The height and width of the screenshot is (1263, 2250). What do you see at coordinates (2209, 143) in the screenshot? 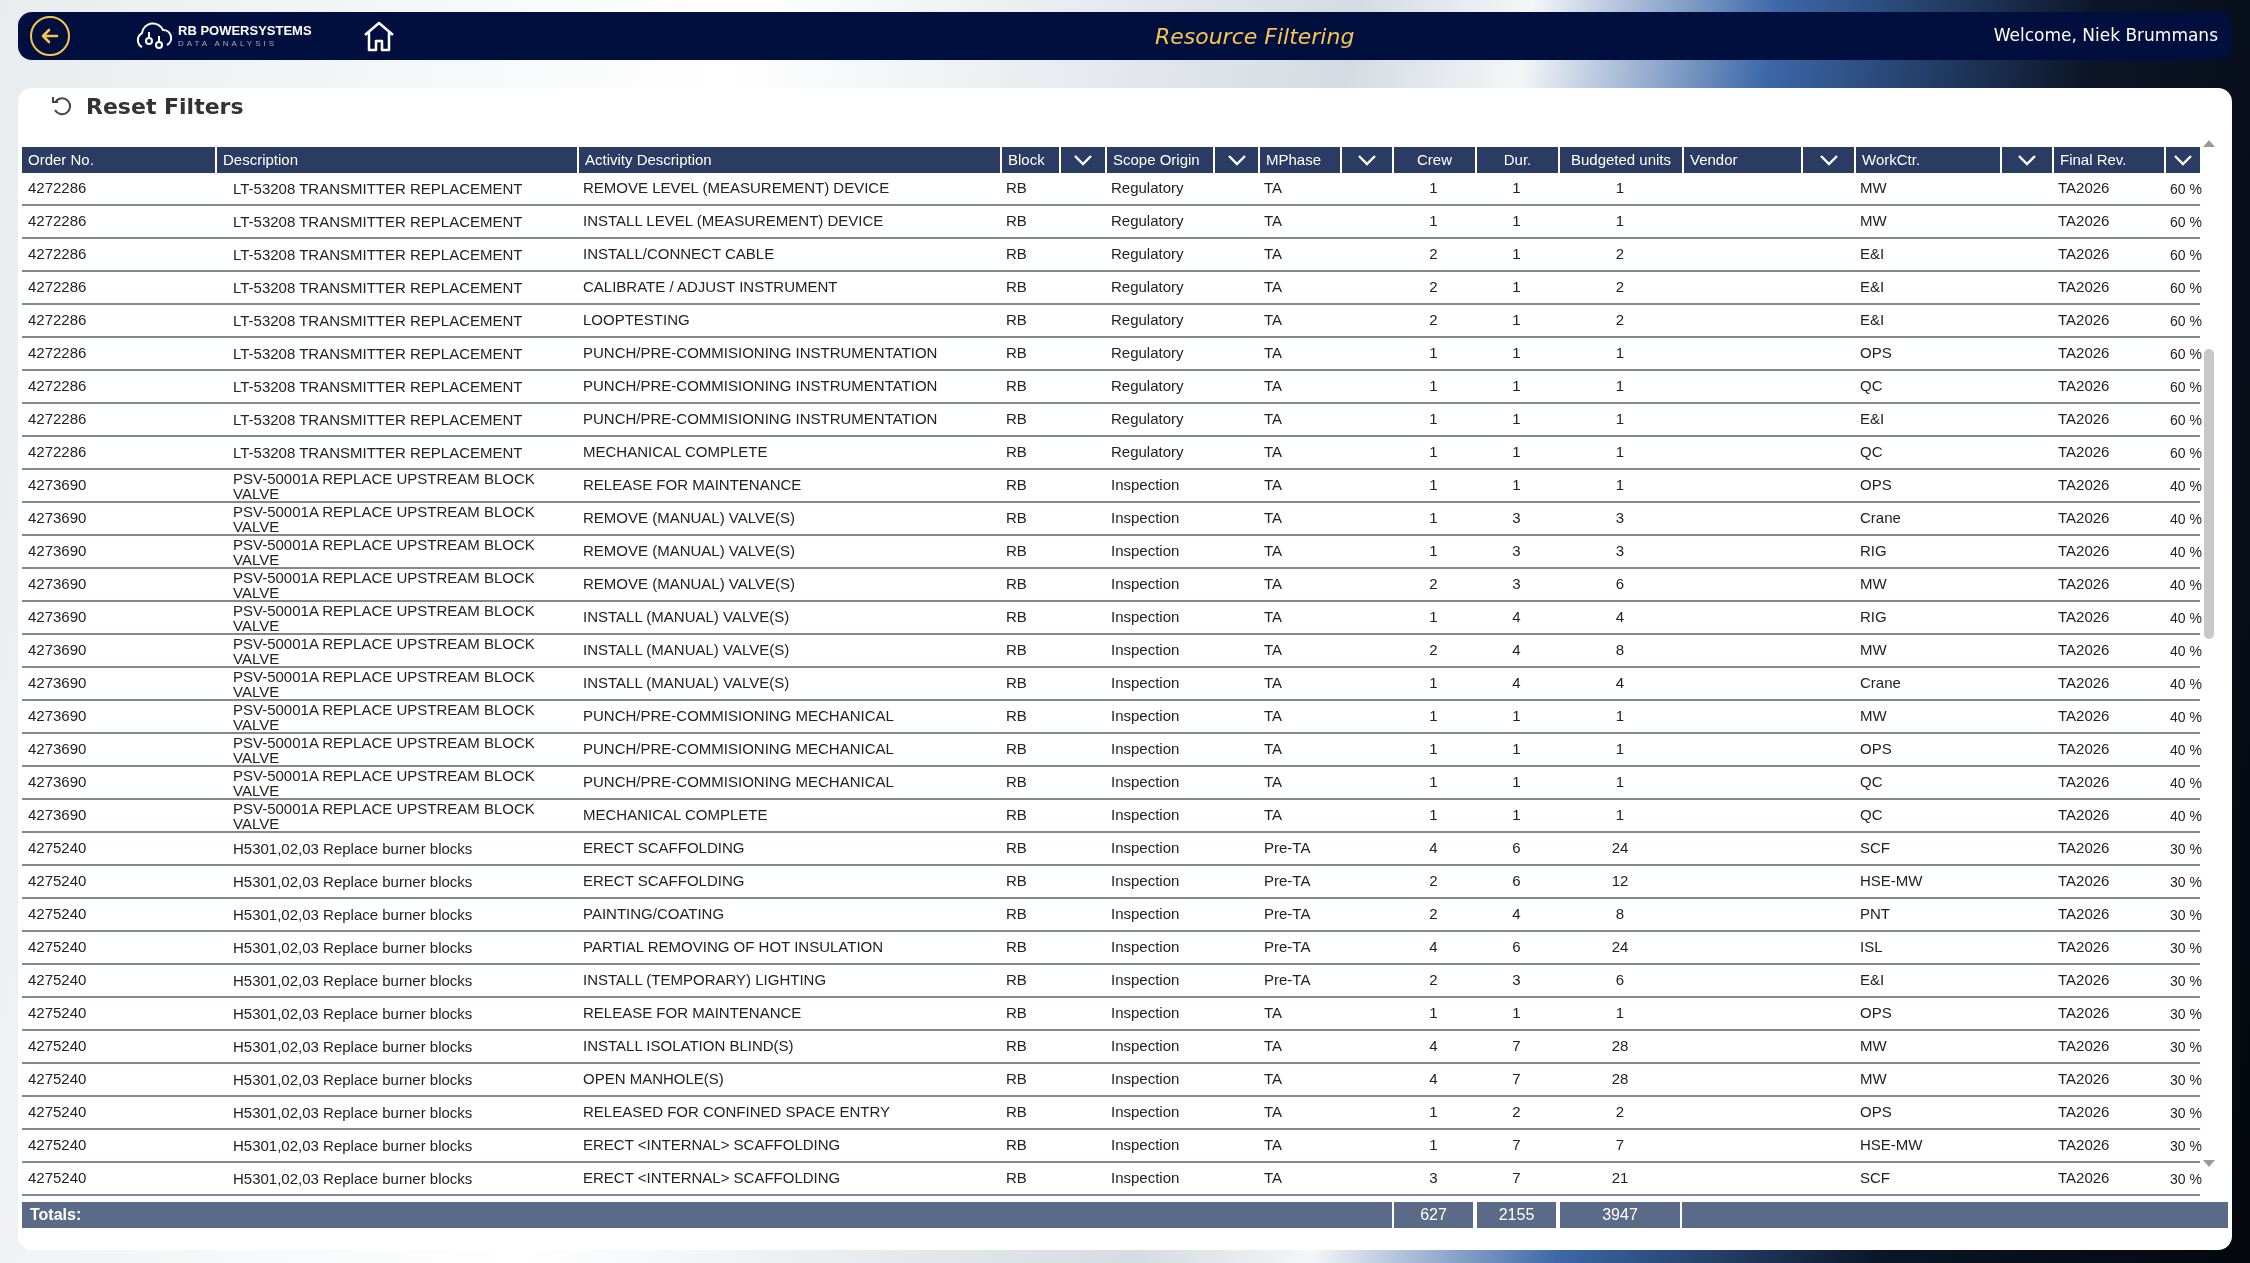
I see `scroll-up-icon` at bounding box center [2209, 143].